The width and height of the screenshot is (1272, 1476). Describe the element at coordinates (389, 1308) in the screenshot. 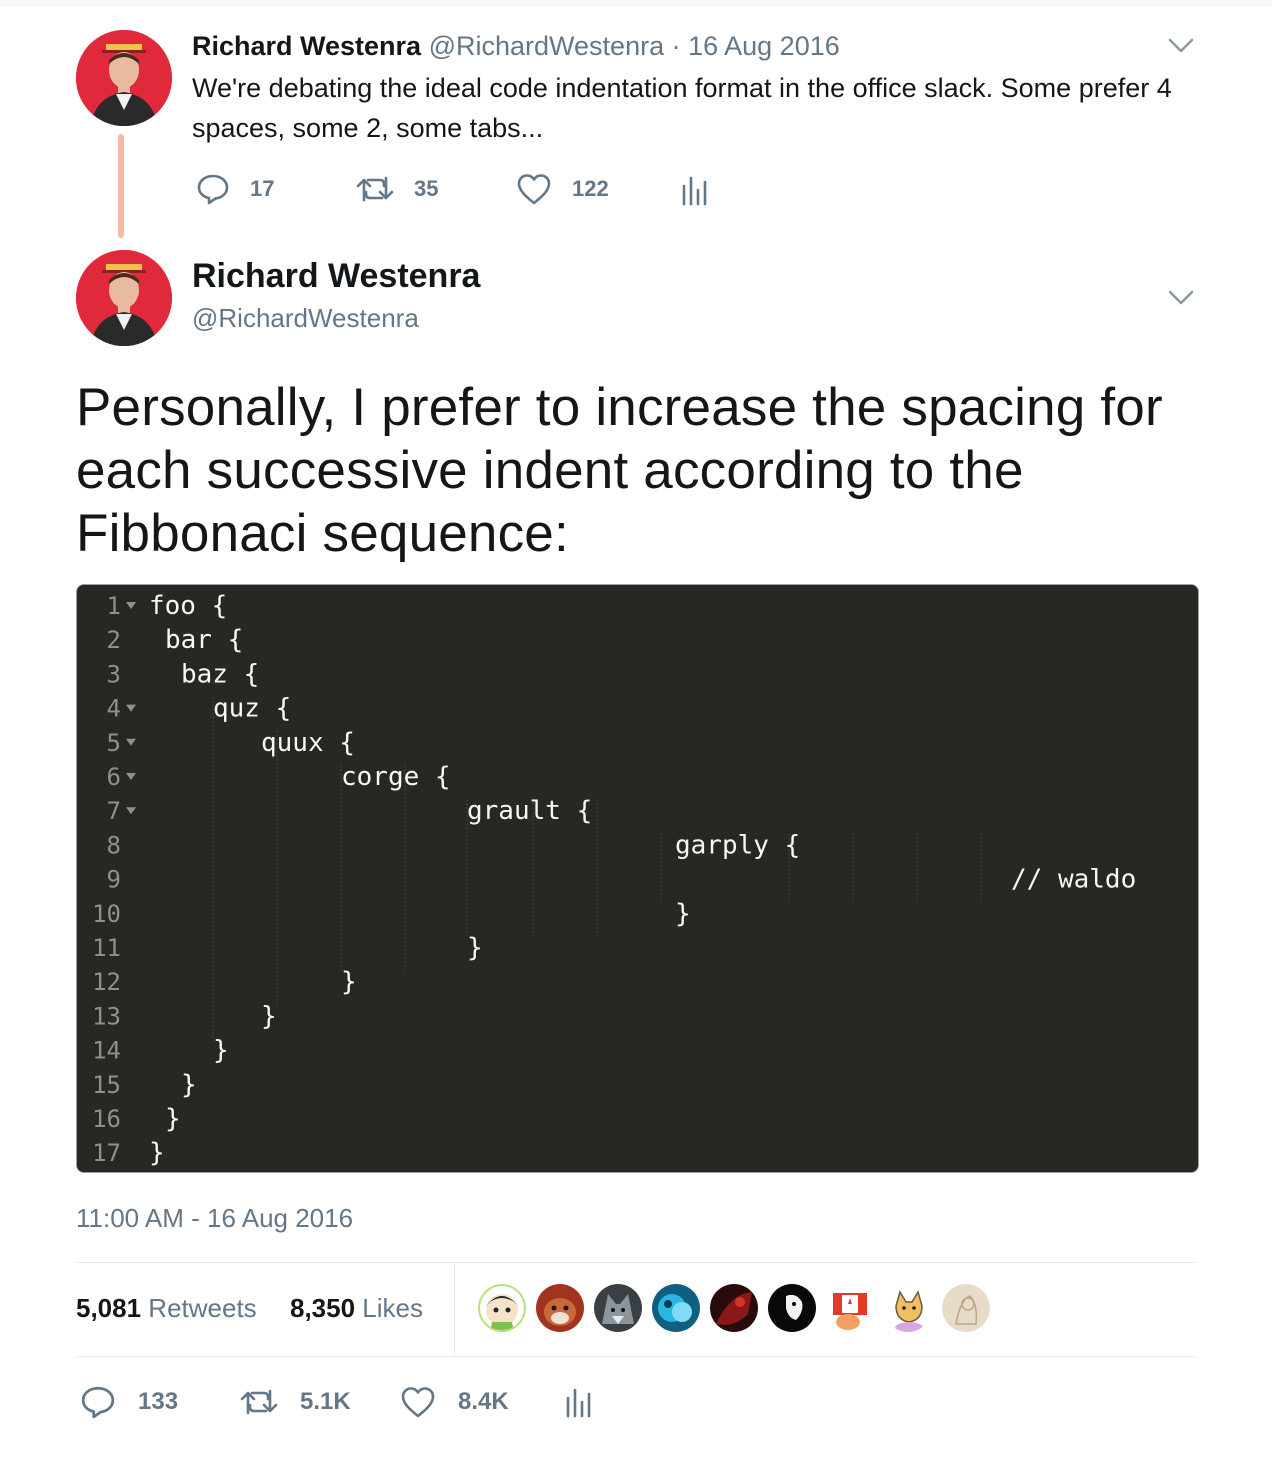

I see `likes-label: Likes` at that location.